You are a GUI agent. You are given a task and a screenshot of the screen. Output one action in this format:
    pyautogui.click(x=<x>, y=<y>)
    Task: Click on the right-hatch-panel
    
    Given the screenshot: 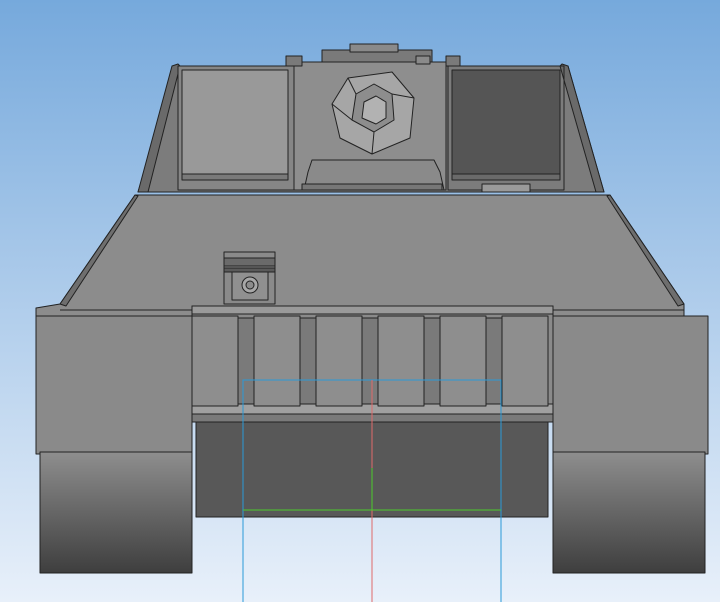 What is the action you would take?
    pyautogui.click(x=506, y=122)
    